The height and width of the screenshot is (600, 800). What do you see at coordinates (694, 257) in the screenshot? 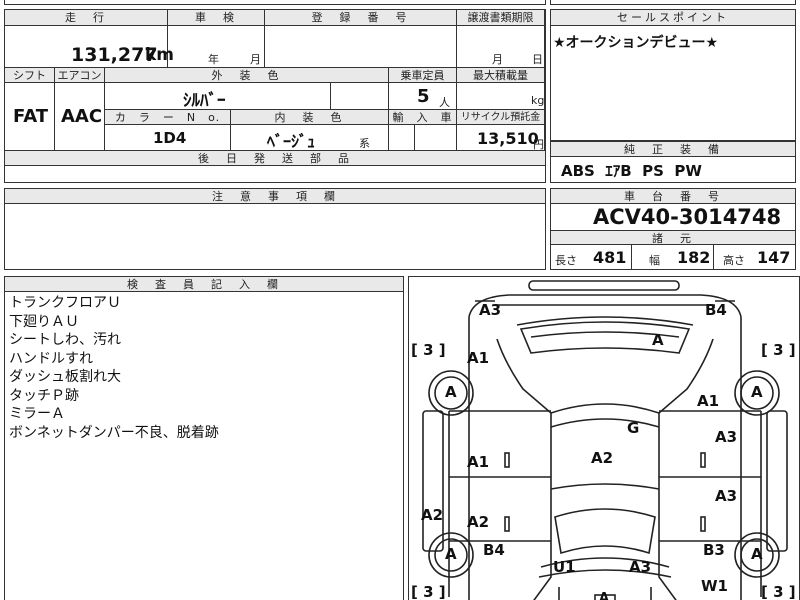
I see `width-value: 182` at bounding box center [694, 257].